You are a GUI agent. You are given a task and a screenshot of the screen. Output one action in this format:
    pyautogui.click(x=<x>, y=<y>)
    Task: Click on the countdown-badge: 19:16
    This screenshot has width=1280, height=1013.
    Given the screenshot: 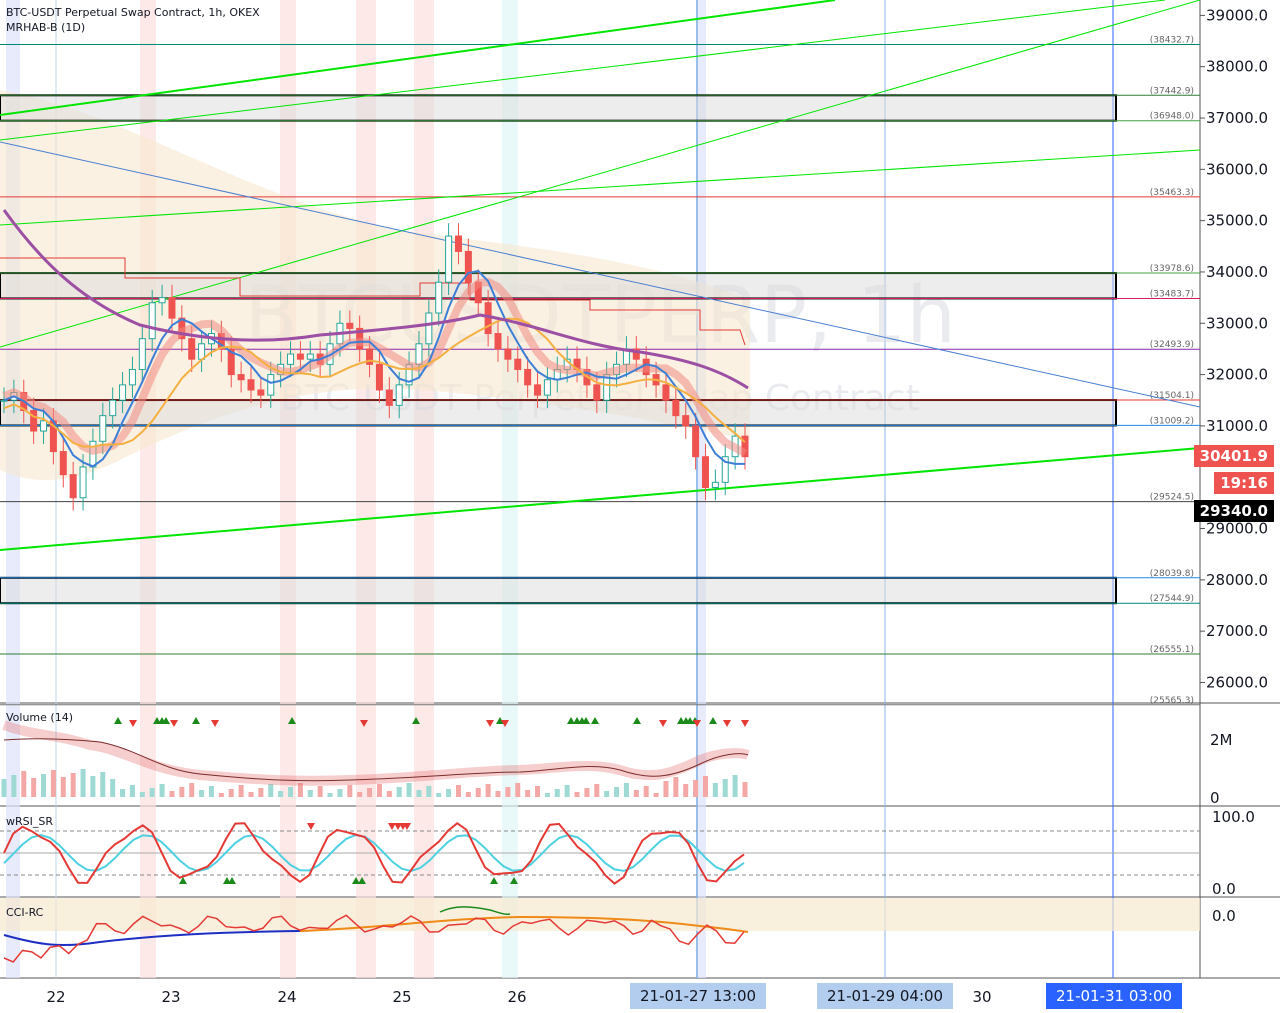 What is the action you would take?
    pyautogui.click(x=1244, y=483)
    